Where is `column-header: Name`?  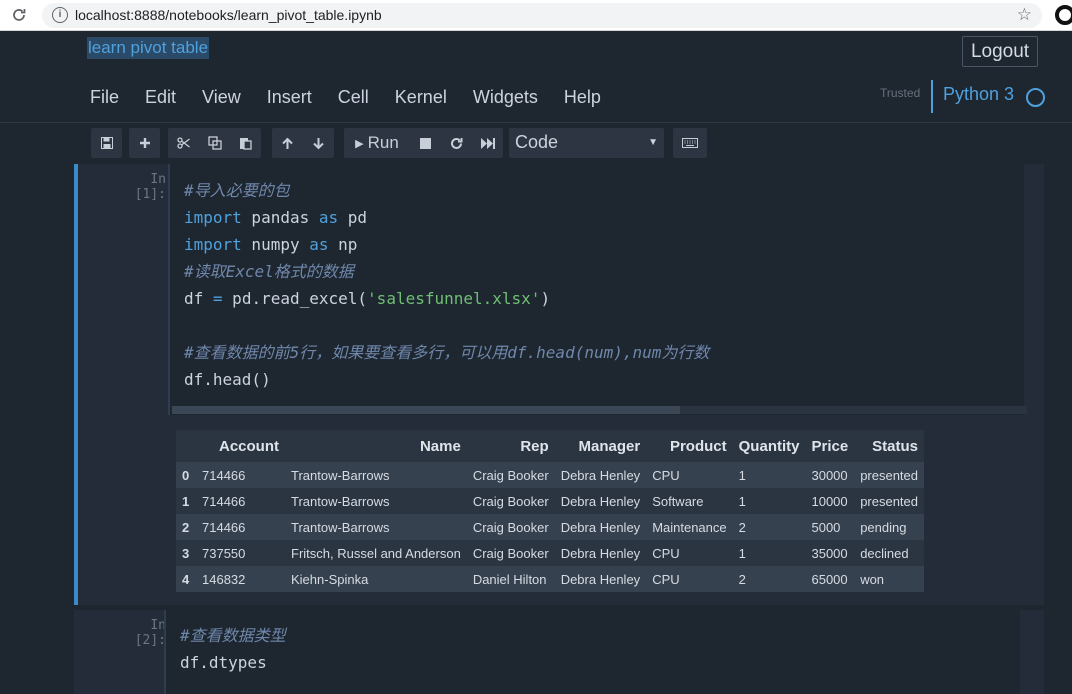 column-header: Name is located at coordinates (376, 446).